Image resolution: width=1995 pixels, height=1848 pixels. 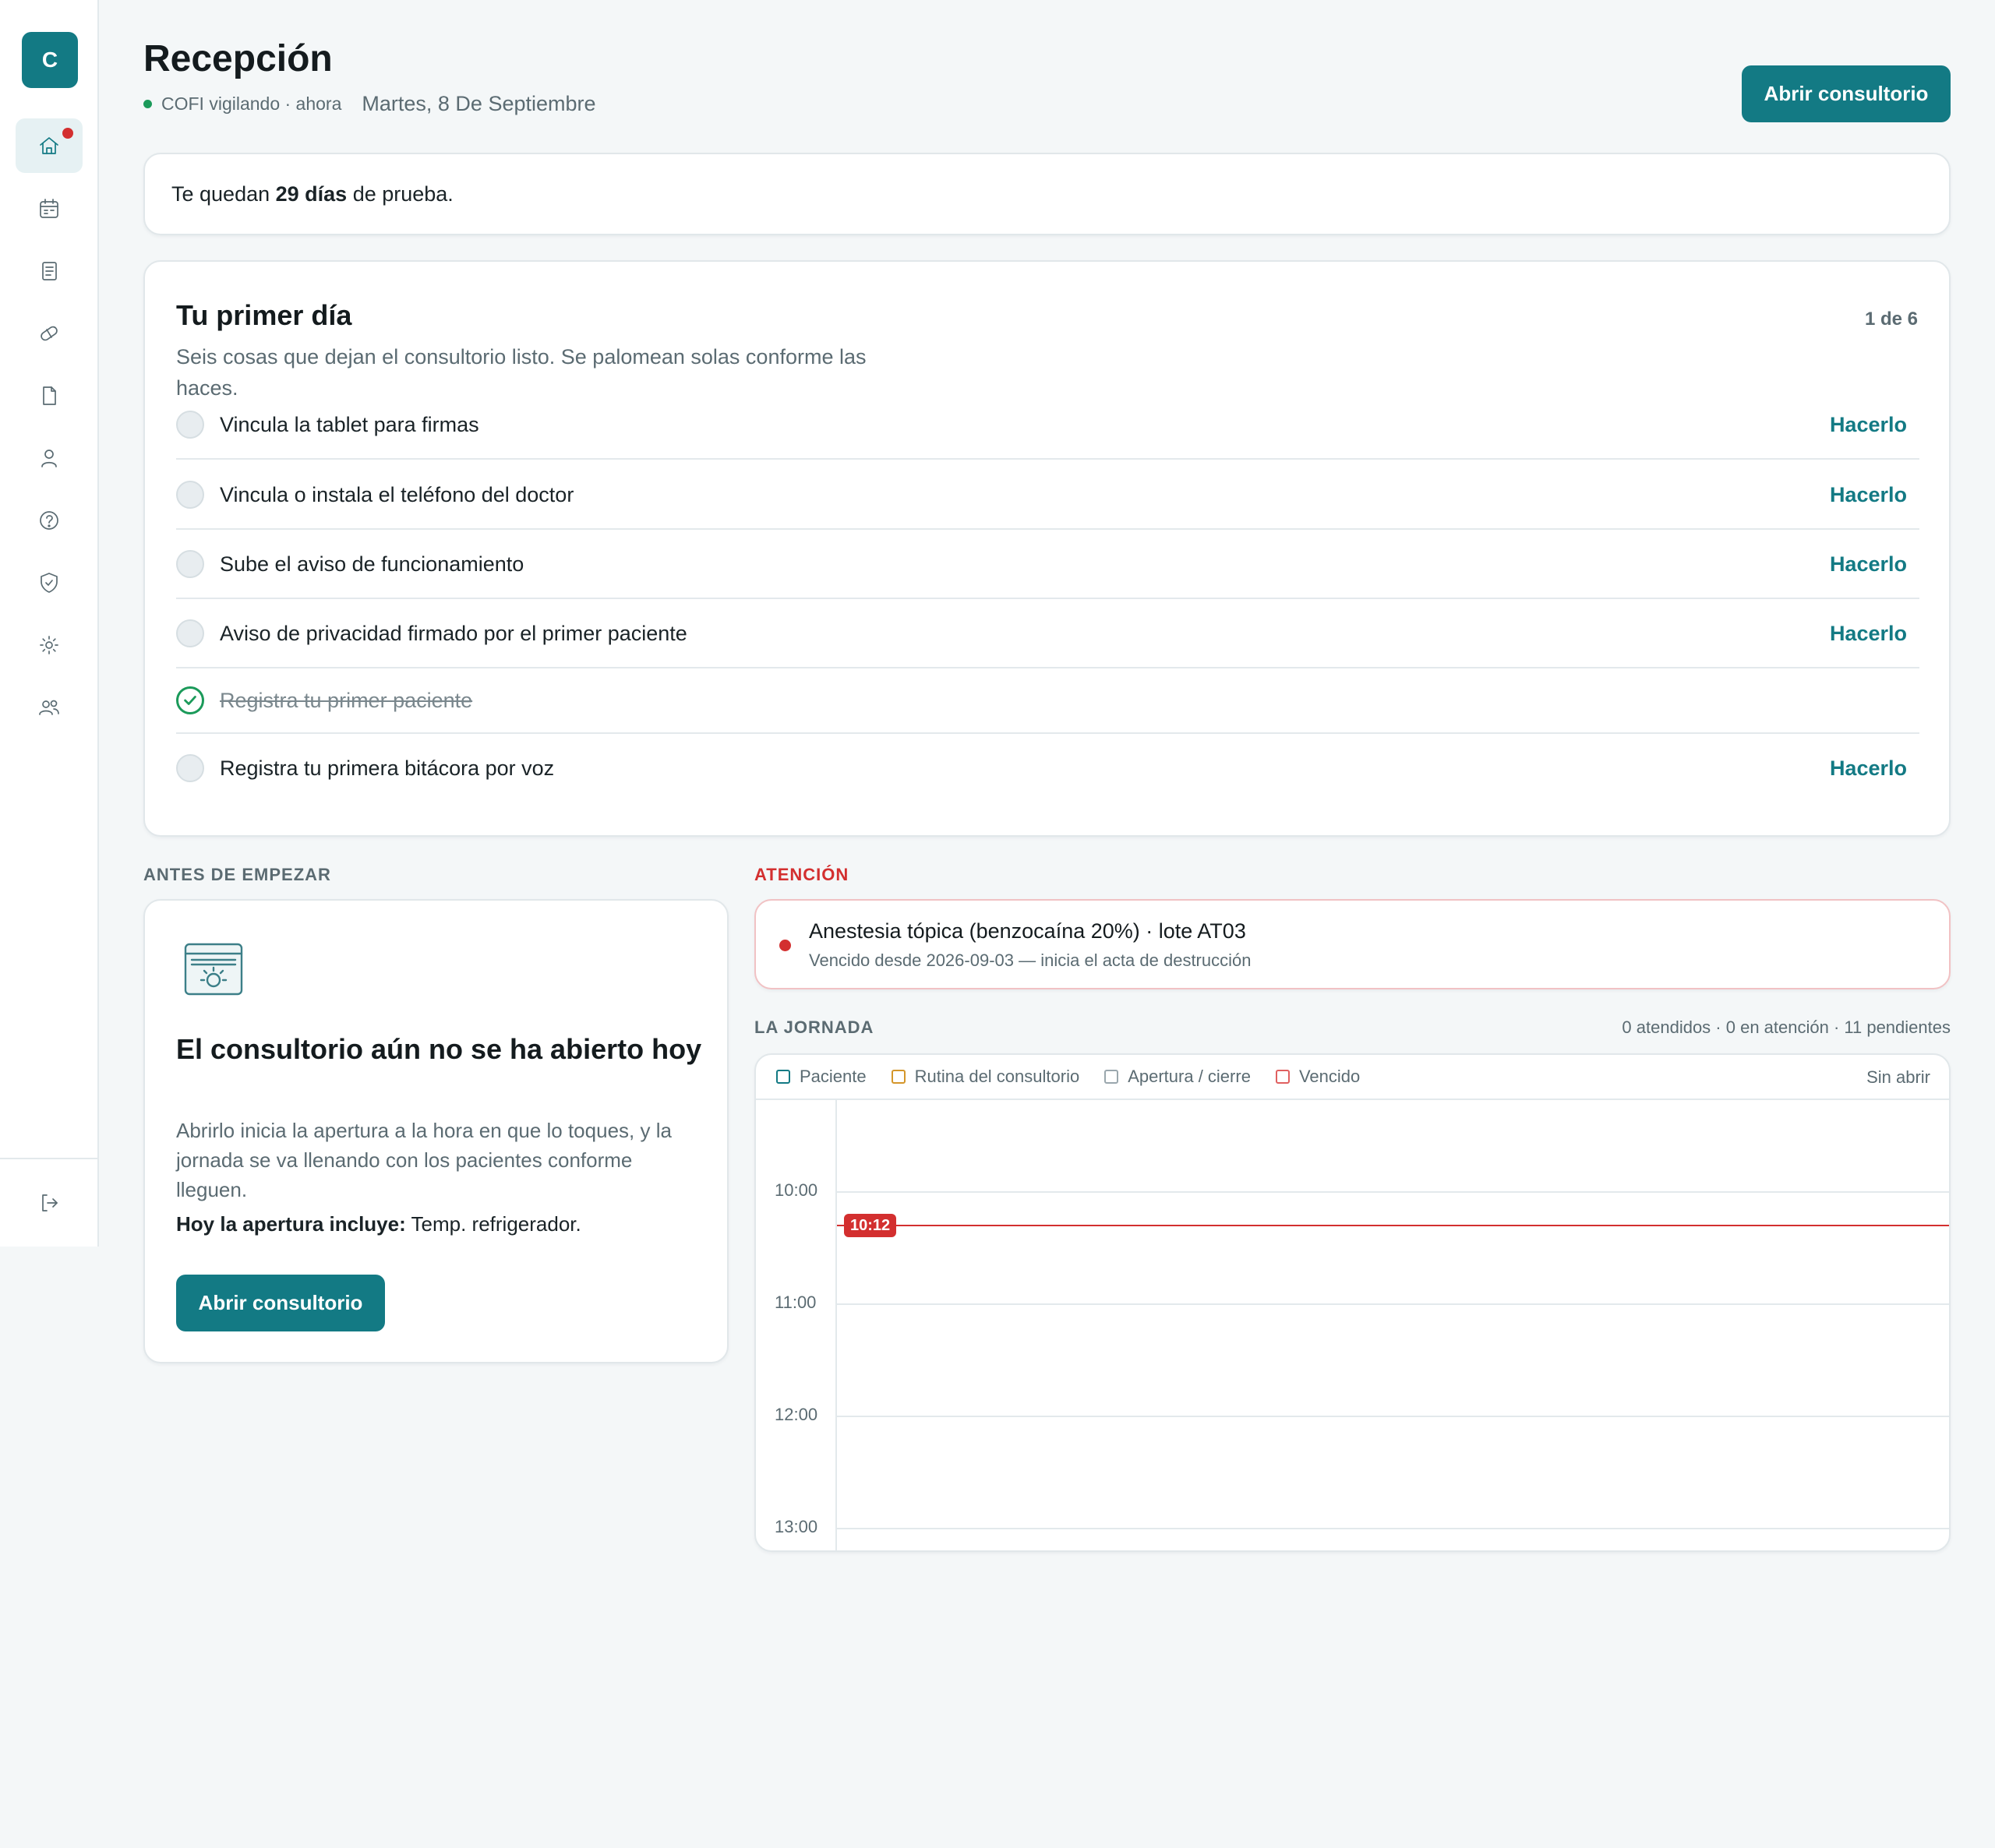 I want to click on legend-item: Apertura / cierre, so click(x=1177, y=1077).